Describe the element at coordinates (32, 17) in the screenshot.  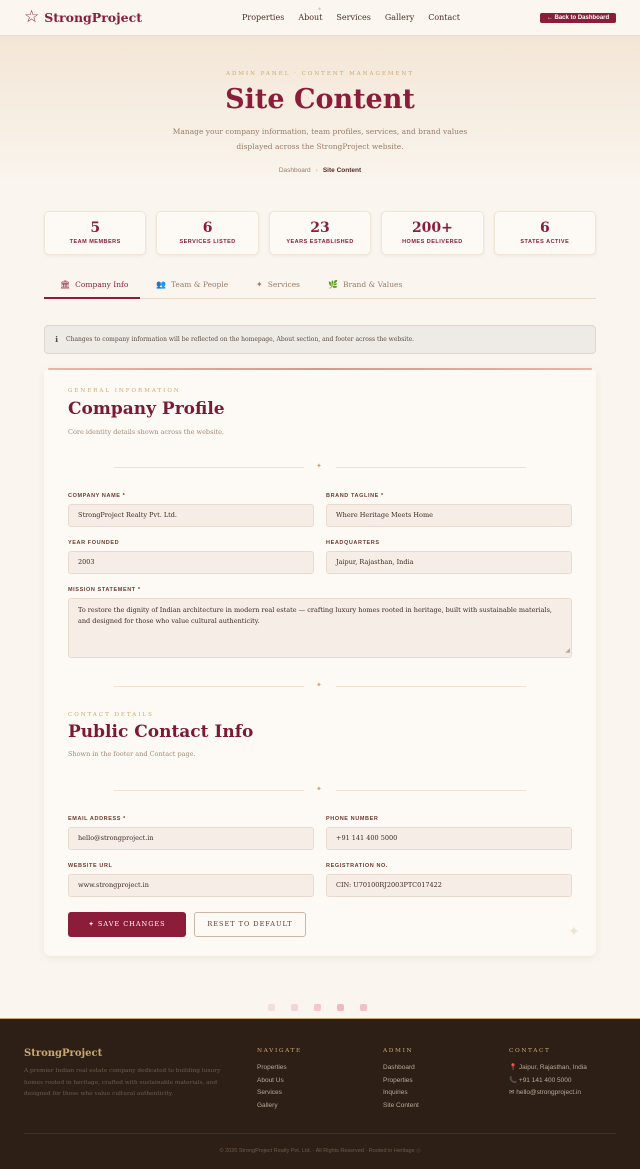
I see `star-logo-icon: ☆` at that location.